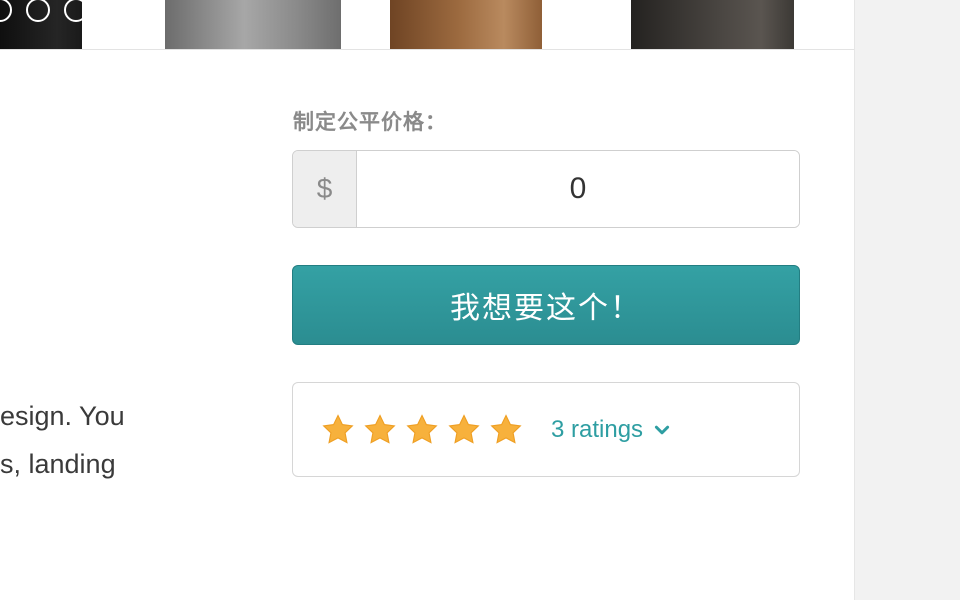 The image size is (960, 600). What do you see at coordinates (253, 24) in the screenshot?
I see `product-thumb-grey` at bounding box center [253, 24].